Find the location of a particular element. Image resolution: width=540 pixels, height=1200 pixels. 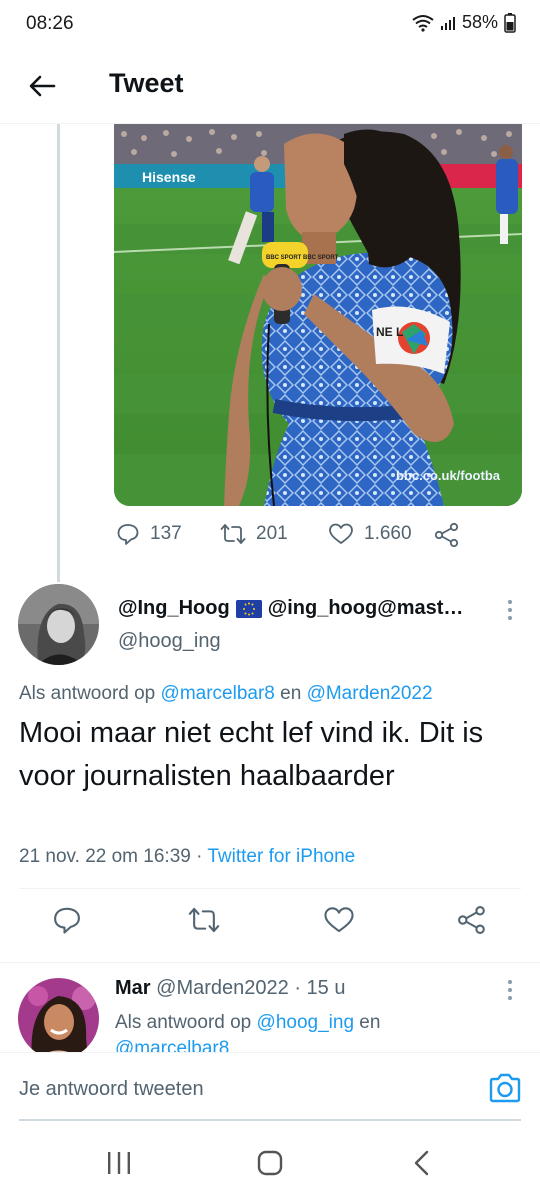

tweet-meta: 21 nov. 22 om 16:39 · Twitter for iPhone is located at coordinates (187, 857).